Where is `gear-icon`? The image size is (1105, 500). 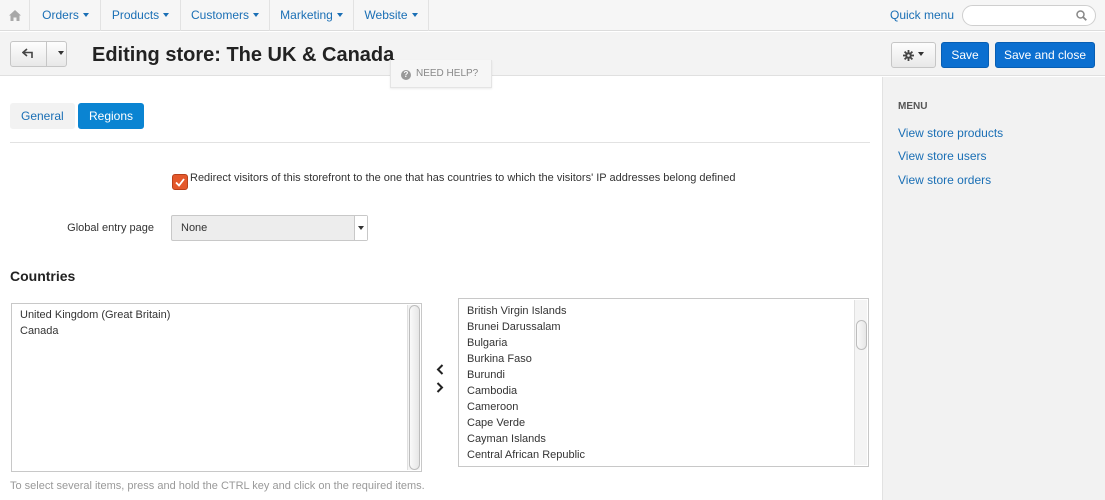 gear-icon is located at coordinates (908, 55).